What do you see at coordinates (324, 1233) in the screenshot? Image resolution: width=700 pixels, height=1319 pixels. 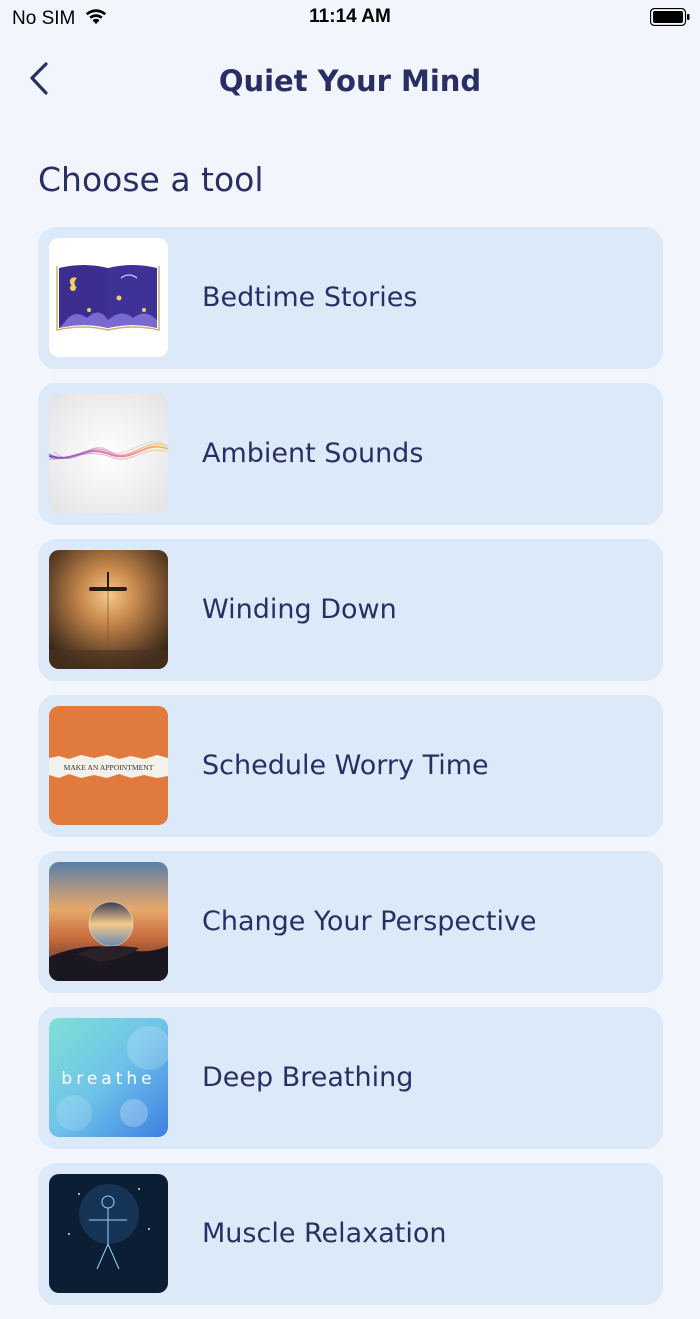 I see `tool-label: Muscle Relaxation` at bounding box center [324, 1233].